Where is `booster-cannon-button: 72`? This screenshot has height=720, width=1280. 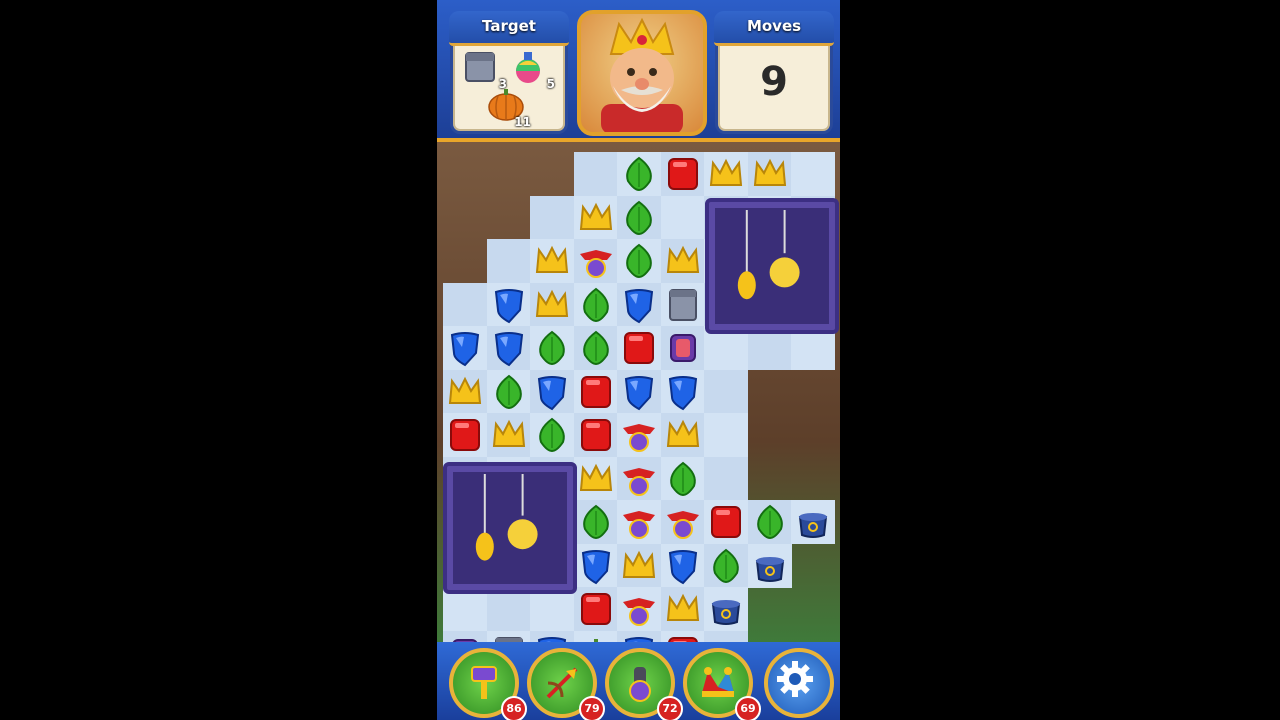
booster-cannon-button: 72 is located at coordinates (644, 684).